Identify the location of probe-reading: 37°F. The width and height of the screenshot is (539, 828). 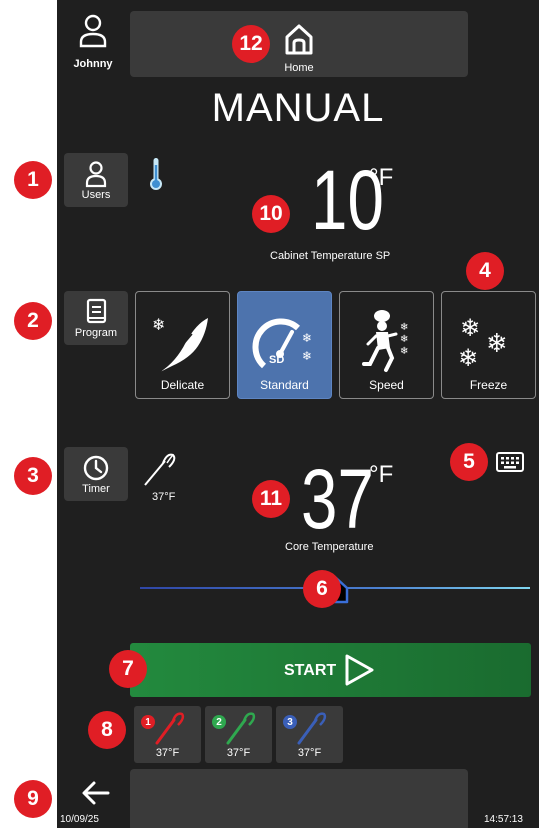
(164, 497).